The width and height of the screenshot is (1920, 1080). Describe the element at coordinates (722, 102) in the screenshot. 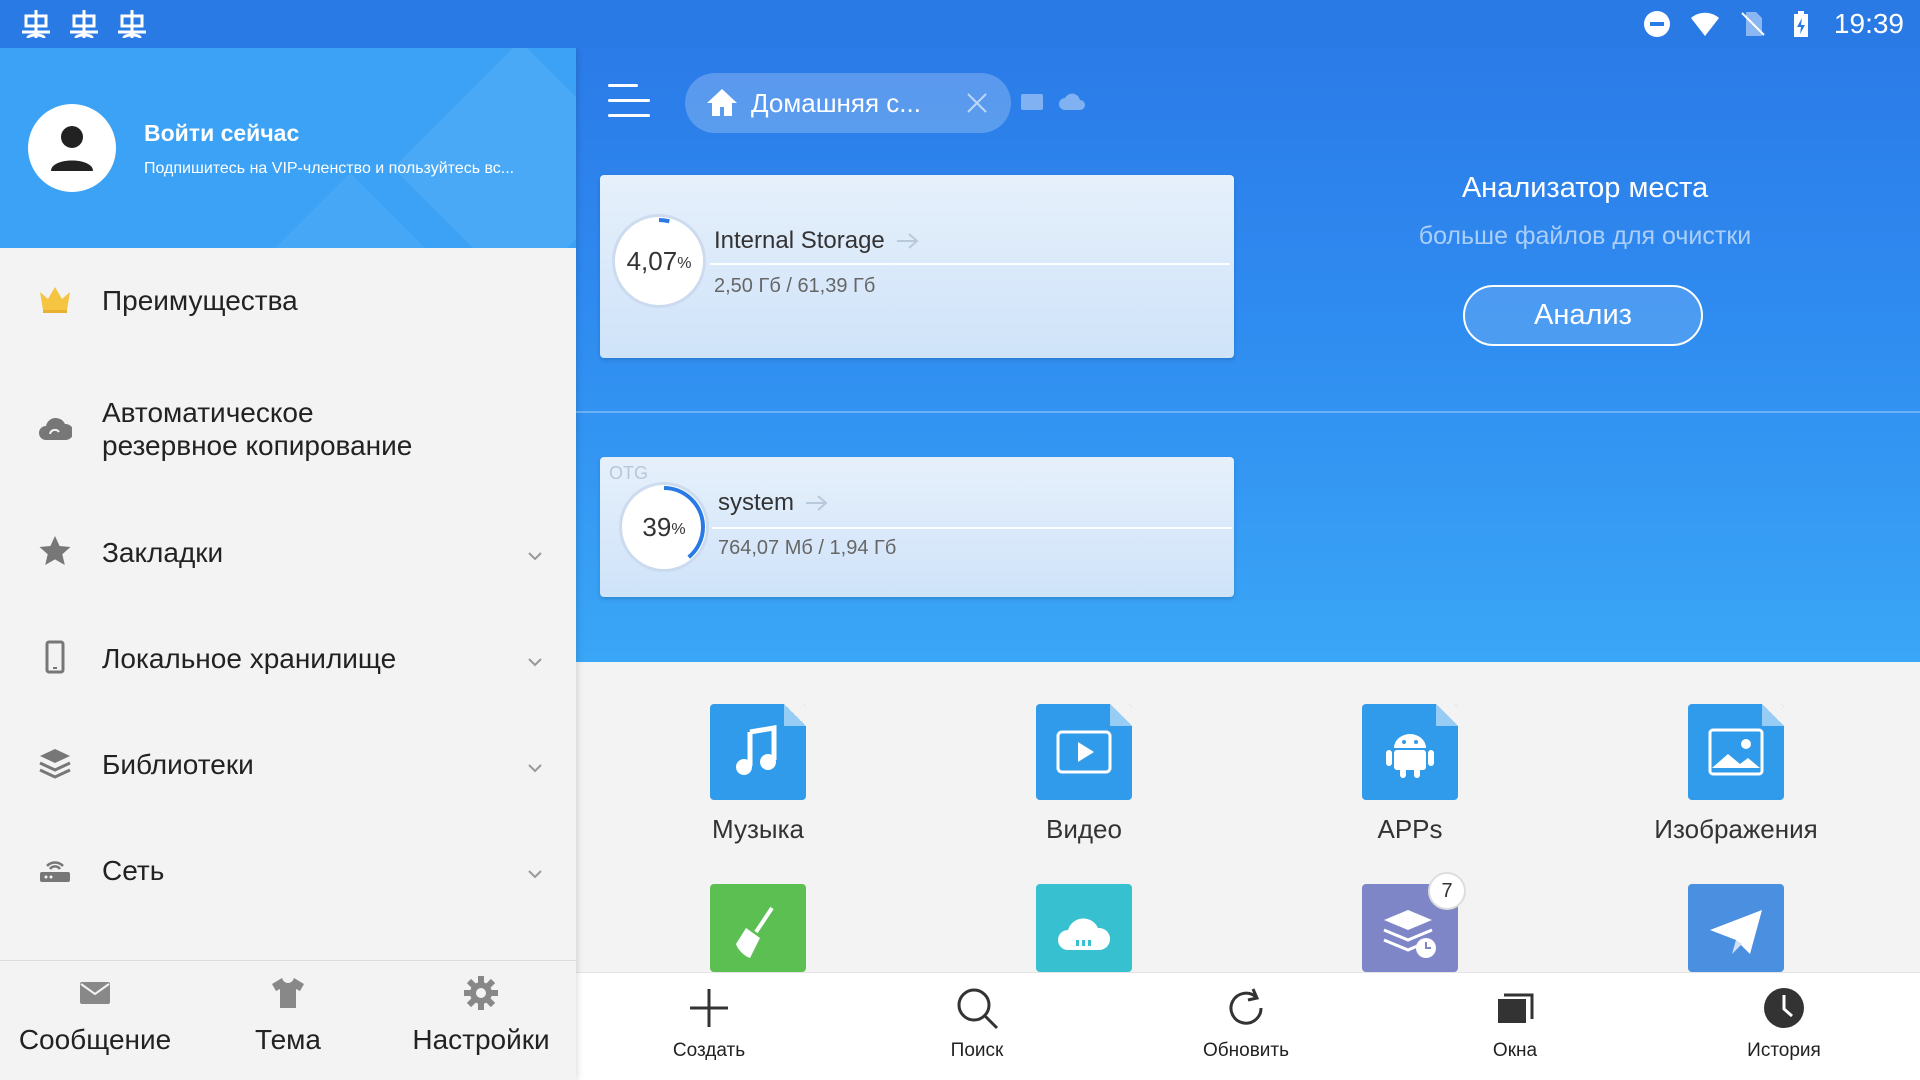

I see `home-icon` at that location.